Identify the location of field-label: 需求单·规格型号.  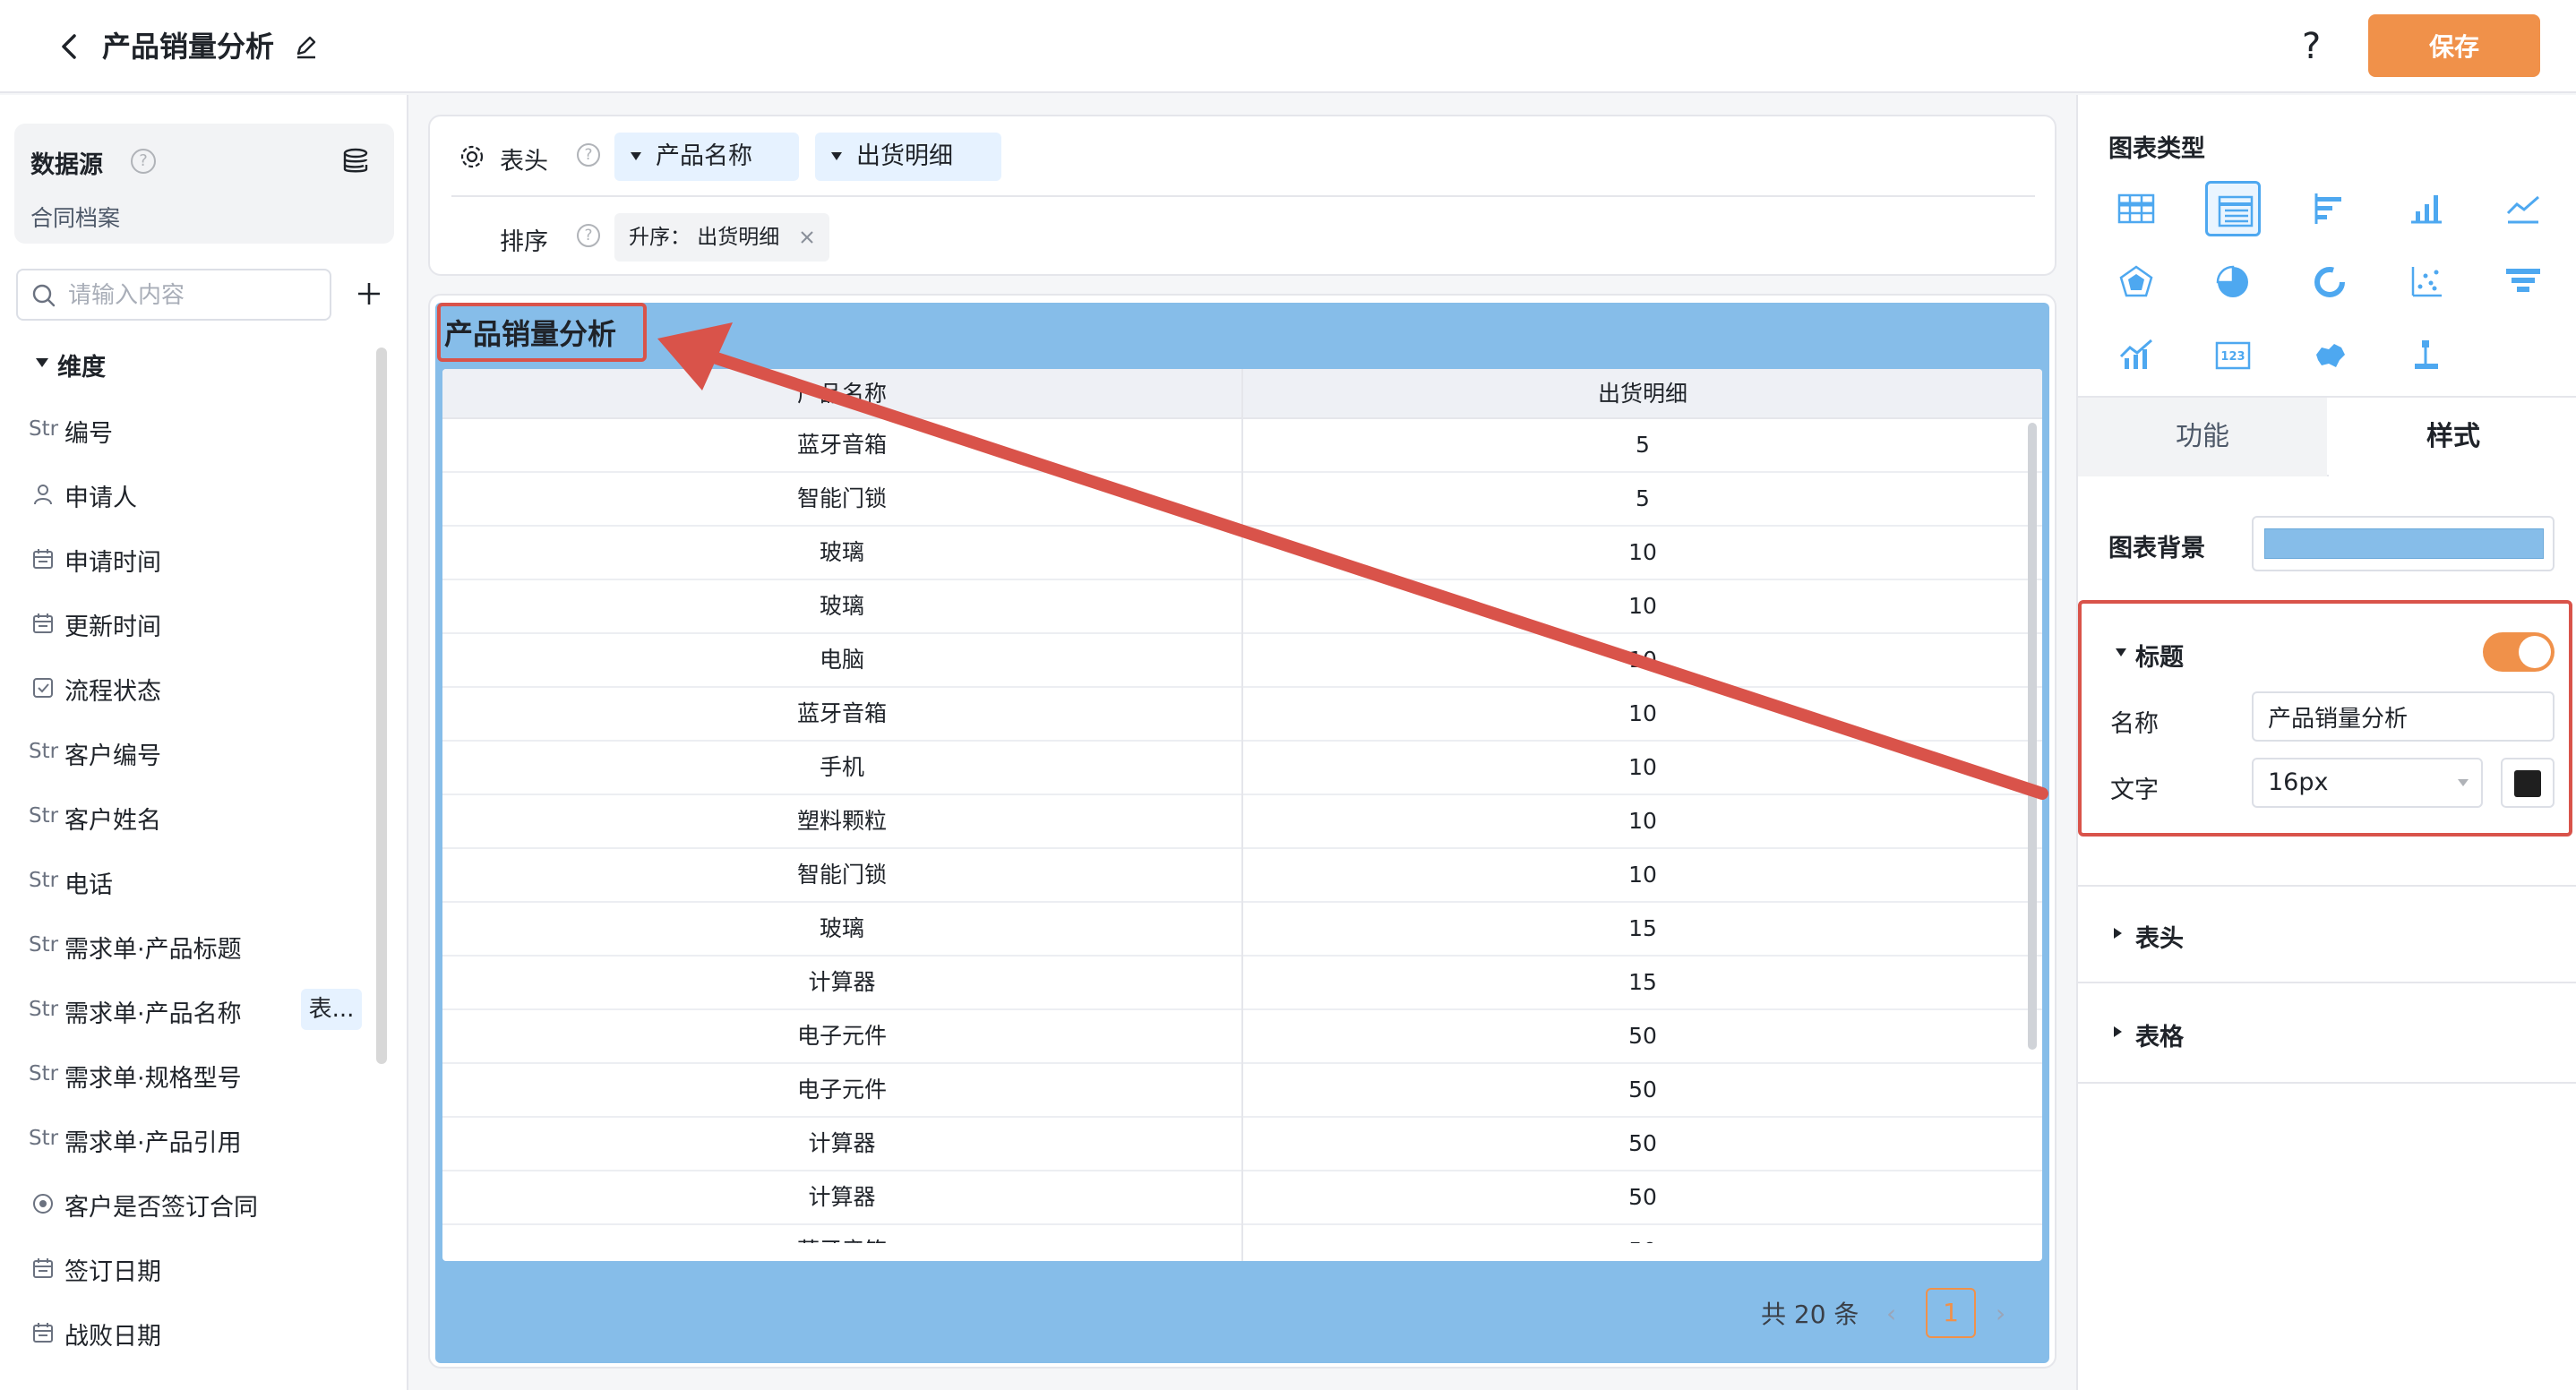
(153, 1079).